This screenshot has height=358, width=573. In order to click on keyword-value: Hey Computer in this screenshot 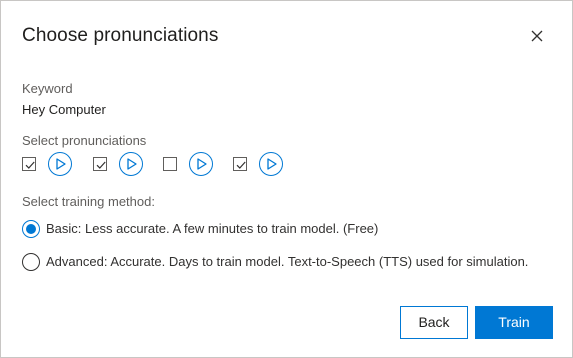, I will do `click(64, 109)`.